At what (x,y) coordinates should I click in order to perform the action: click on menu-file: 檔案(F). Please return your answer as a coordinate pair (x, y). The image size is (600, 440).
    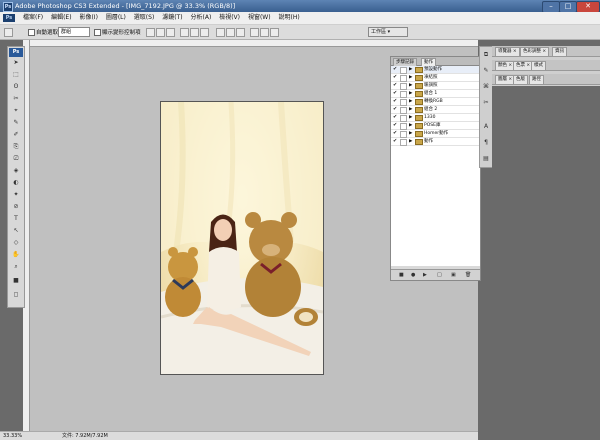
    Looking at the image, I should click on (33, 18).